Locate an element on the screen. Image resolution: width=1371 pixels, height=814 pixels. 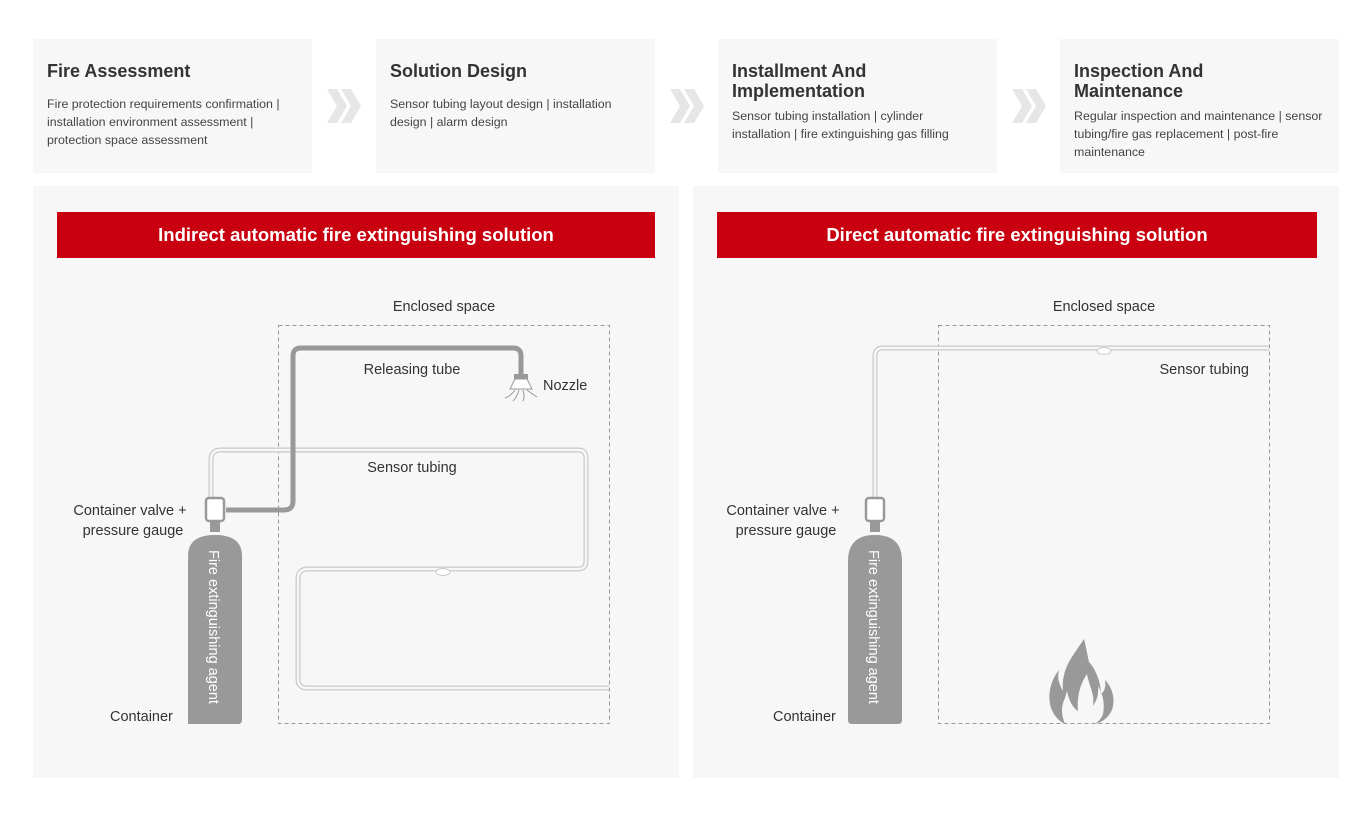
enclosed-space-boundary is located at coordinates (1104, 524).